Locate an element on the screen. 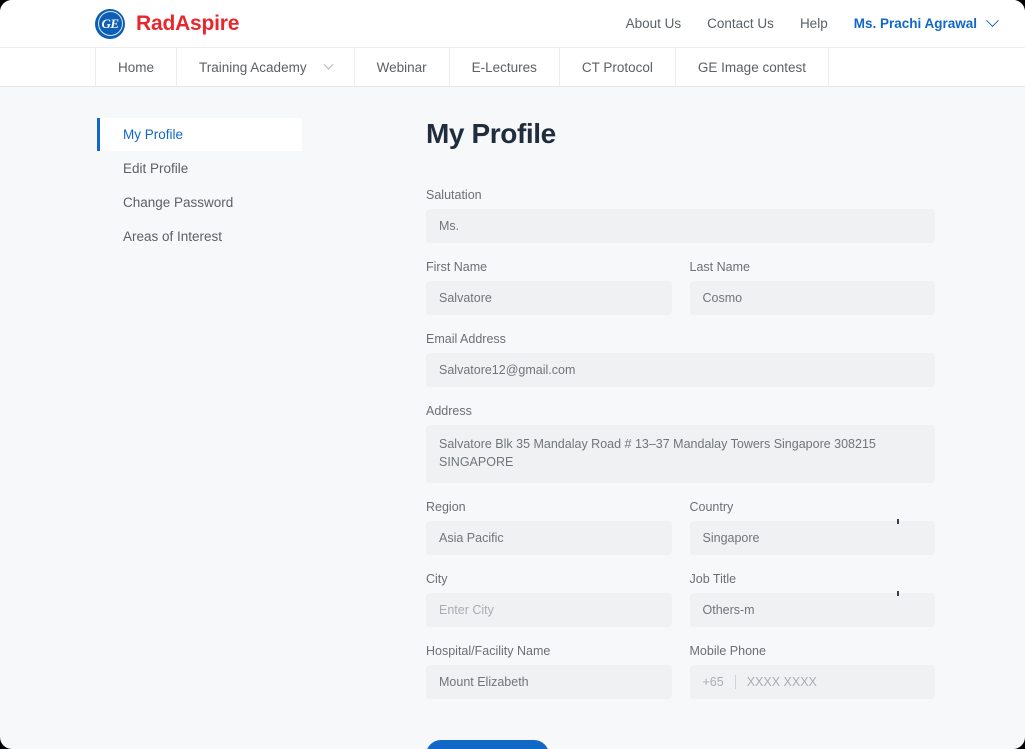 Image resolution: width=1025 pixels, height=749 pixels. field-mobile-phone: Mobile Phone +65 XXXX XXXX is located at coordinates (812, 671).